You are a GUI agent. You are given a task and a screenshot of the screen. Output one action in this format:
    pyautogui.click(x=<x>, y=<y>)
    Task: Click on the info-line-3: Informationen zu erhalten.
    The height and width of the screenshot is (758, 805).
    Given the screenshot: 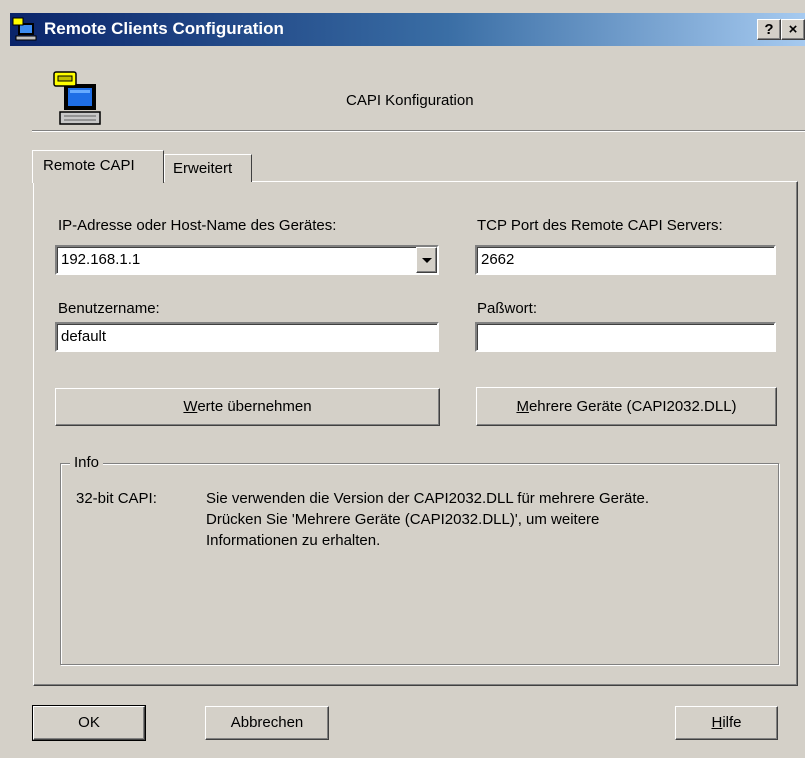 What is the action you would take?
    pyautogui.click(x=293, y=540)
    